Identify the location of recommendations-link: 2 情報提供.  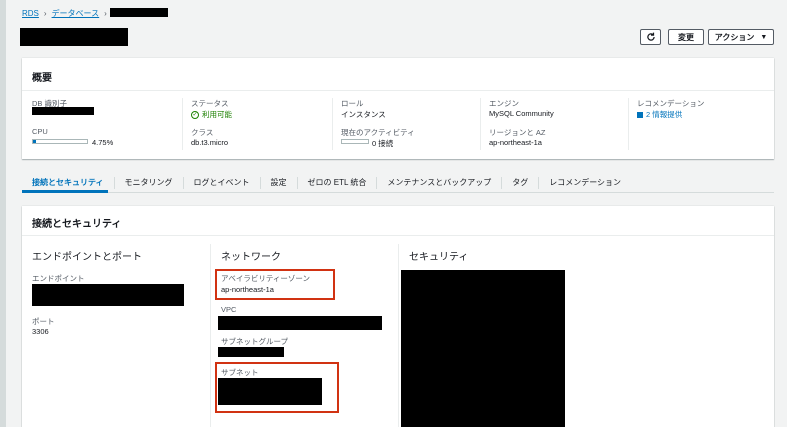
(659, 114).